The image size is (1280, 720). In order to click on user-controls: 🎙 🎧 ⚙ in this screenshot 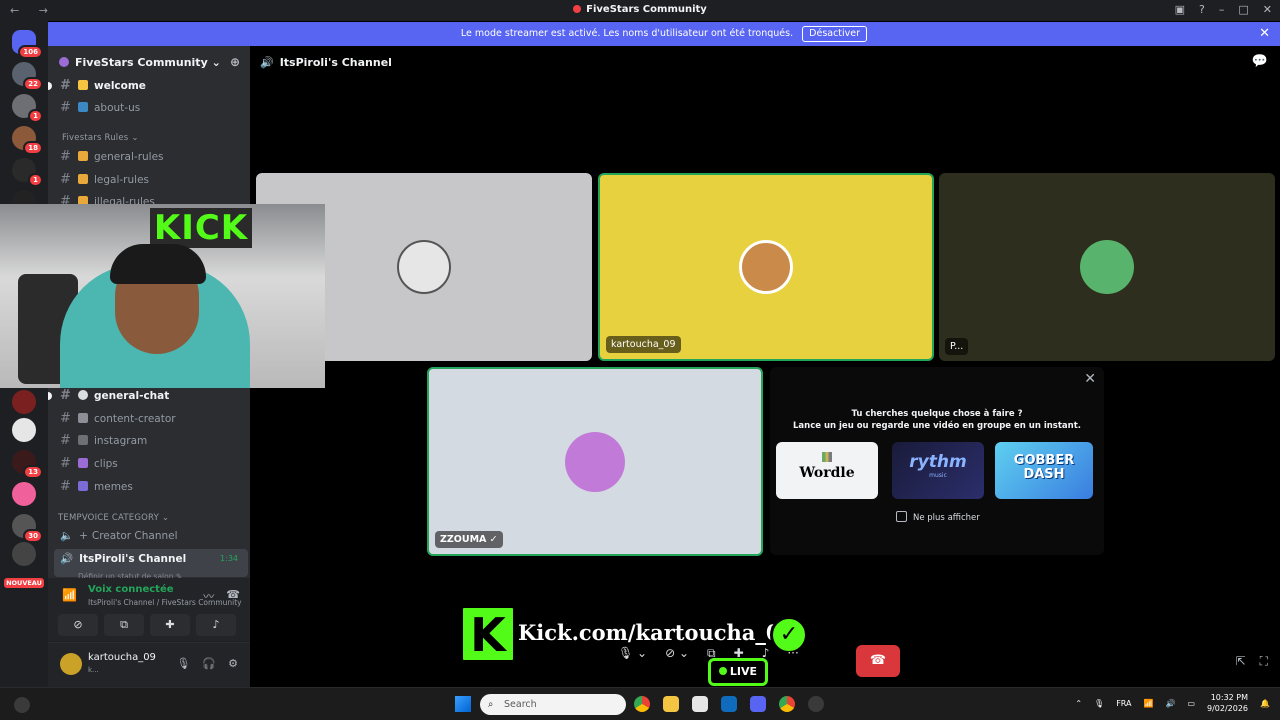, I will do `click(207, 663)`.